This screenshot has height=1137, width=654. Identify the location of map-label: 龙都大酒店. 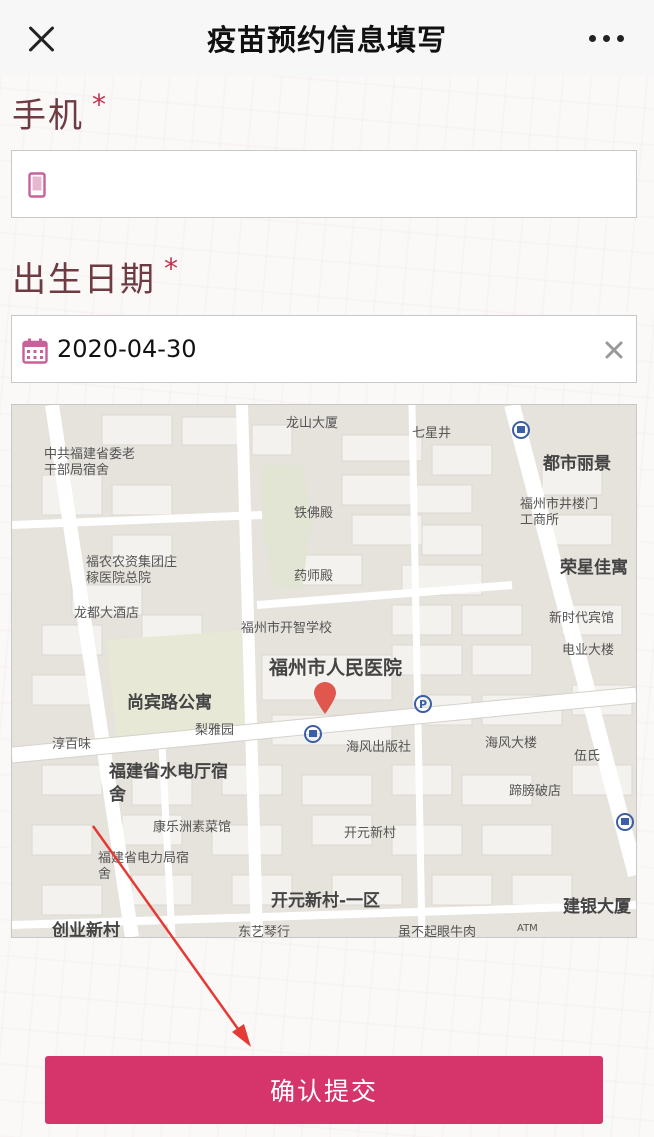
(107, 613).